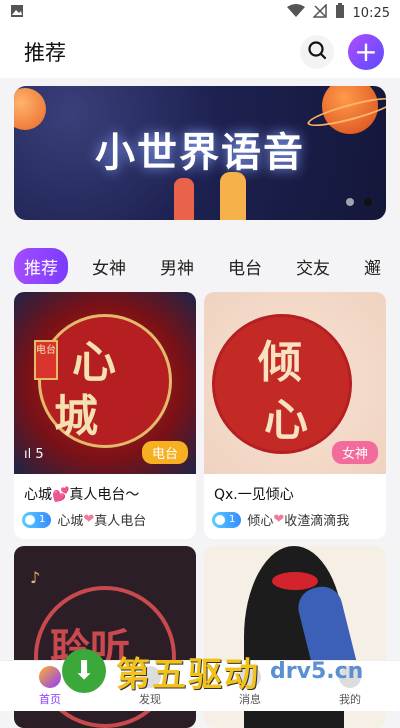 This screenshot has height=728, width=400. I want to click on status-bar: 10:25, so click(200, 13).